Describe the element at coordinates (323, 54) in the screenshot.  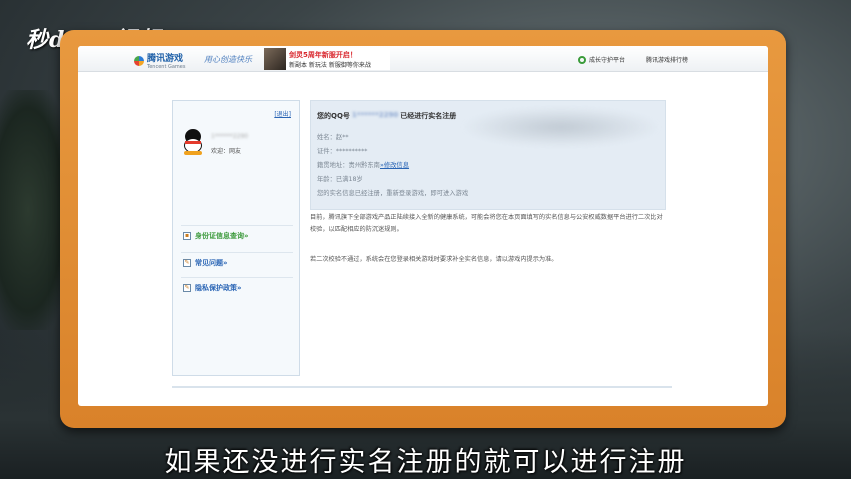
I see `banner-title: 剑灵5周年新服开启！` at that location.